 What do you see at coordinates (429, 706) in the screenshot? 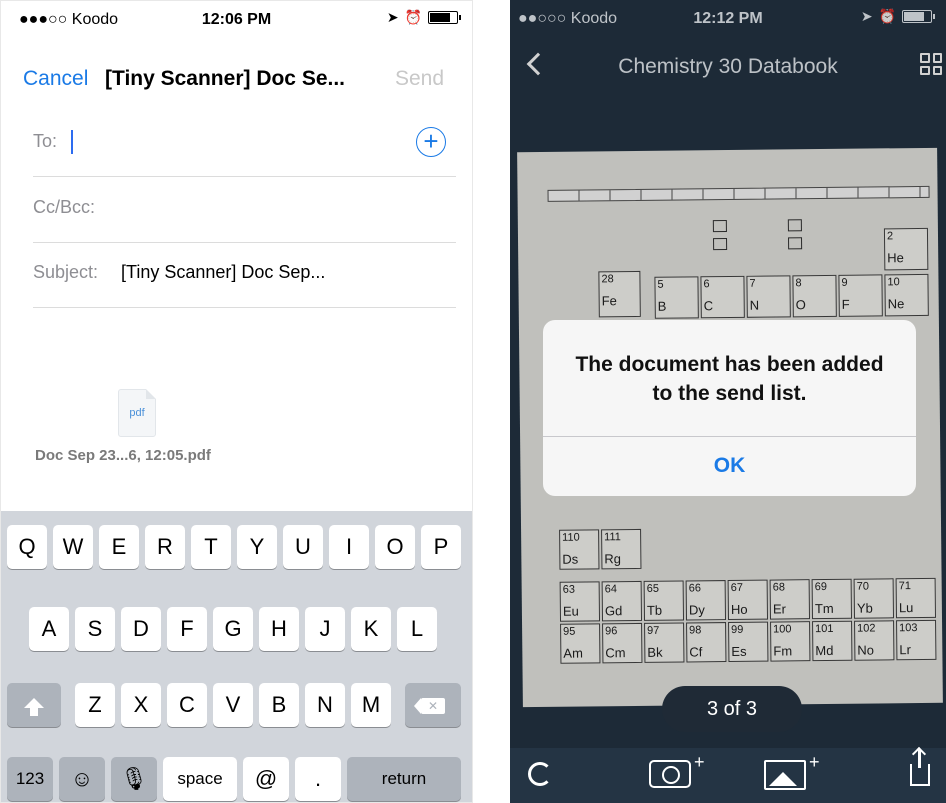
I see `delete-icon: ✕` at bounding box center [429, 706].